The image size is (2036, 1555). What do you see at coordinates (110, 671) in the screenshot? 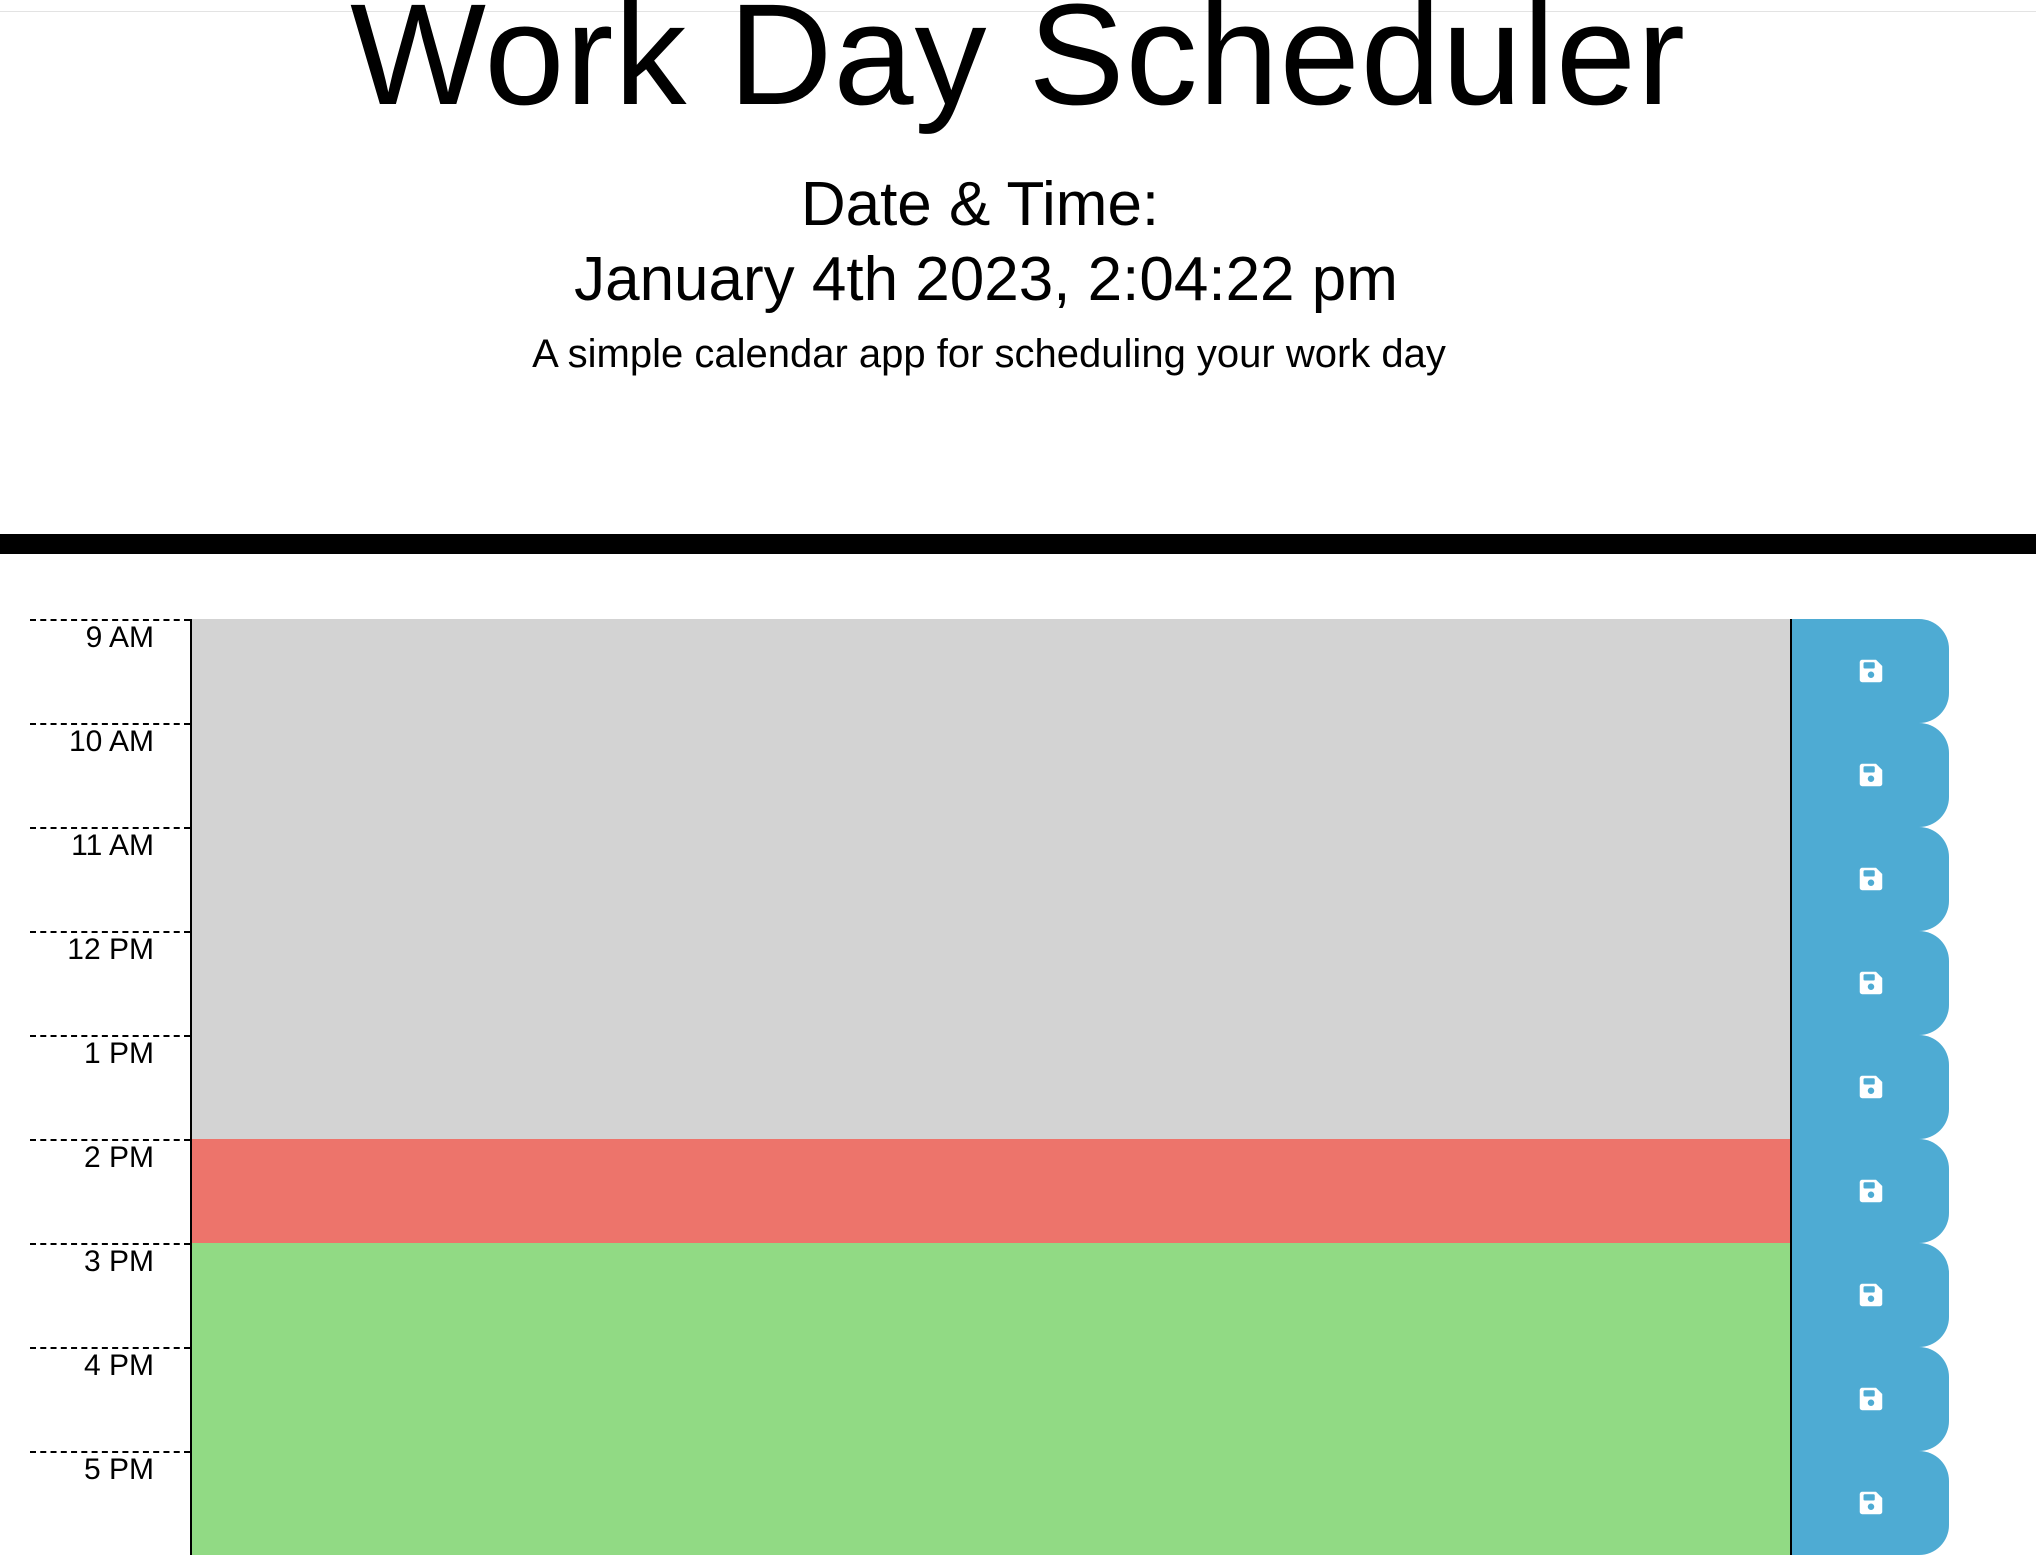
I see `hour-label: 9 AM` at bounding box center [110, 671].